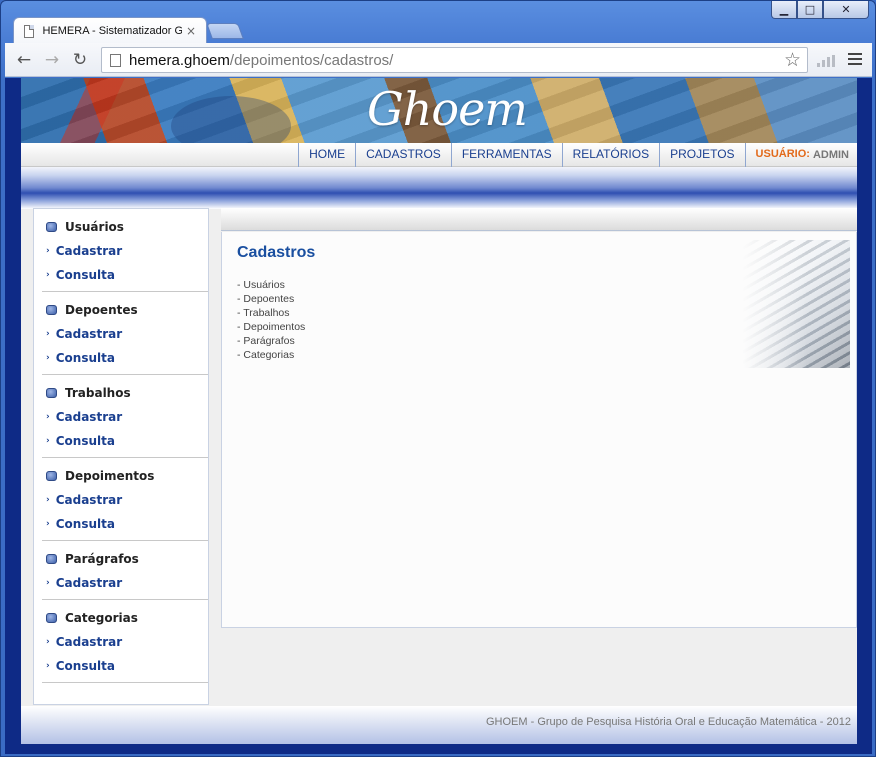 The height and width of the screenshot is (757, 876). I want to click on list-item-depoimentos: - Depoimentos, so click(271, 327).